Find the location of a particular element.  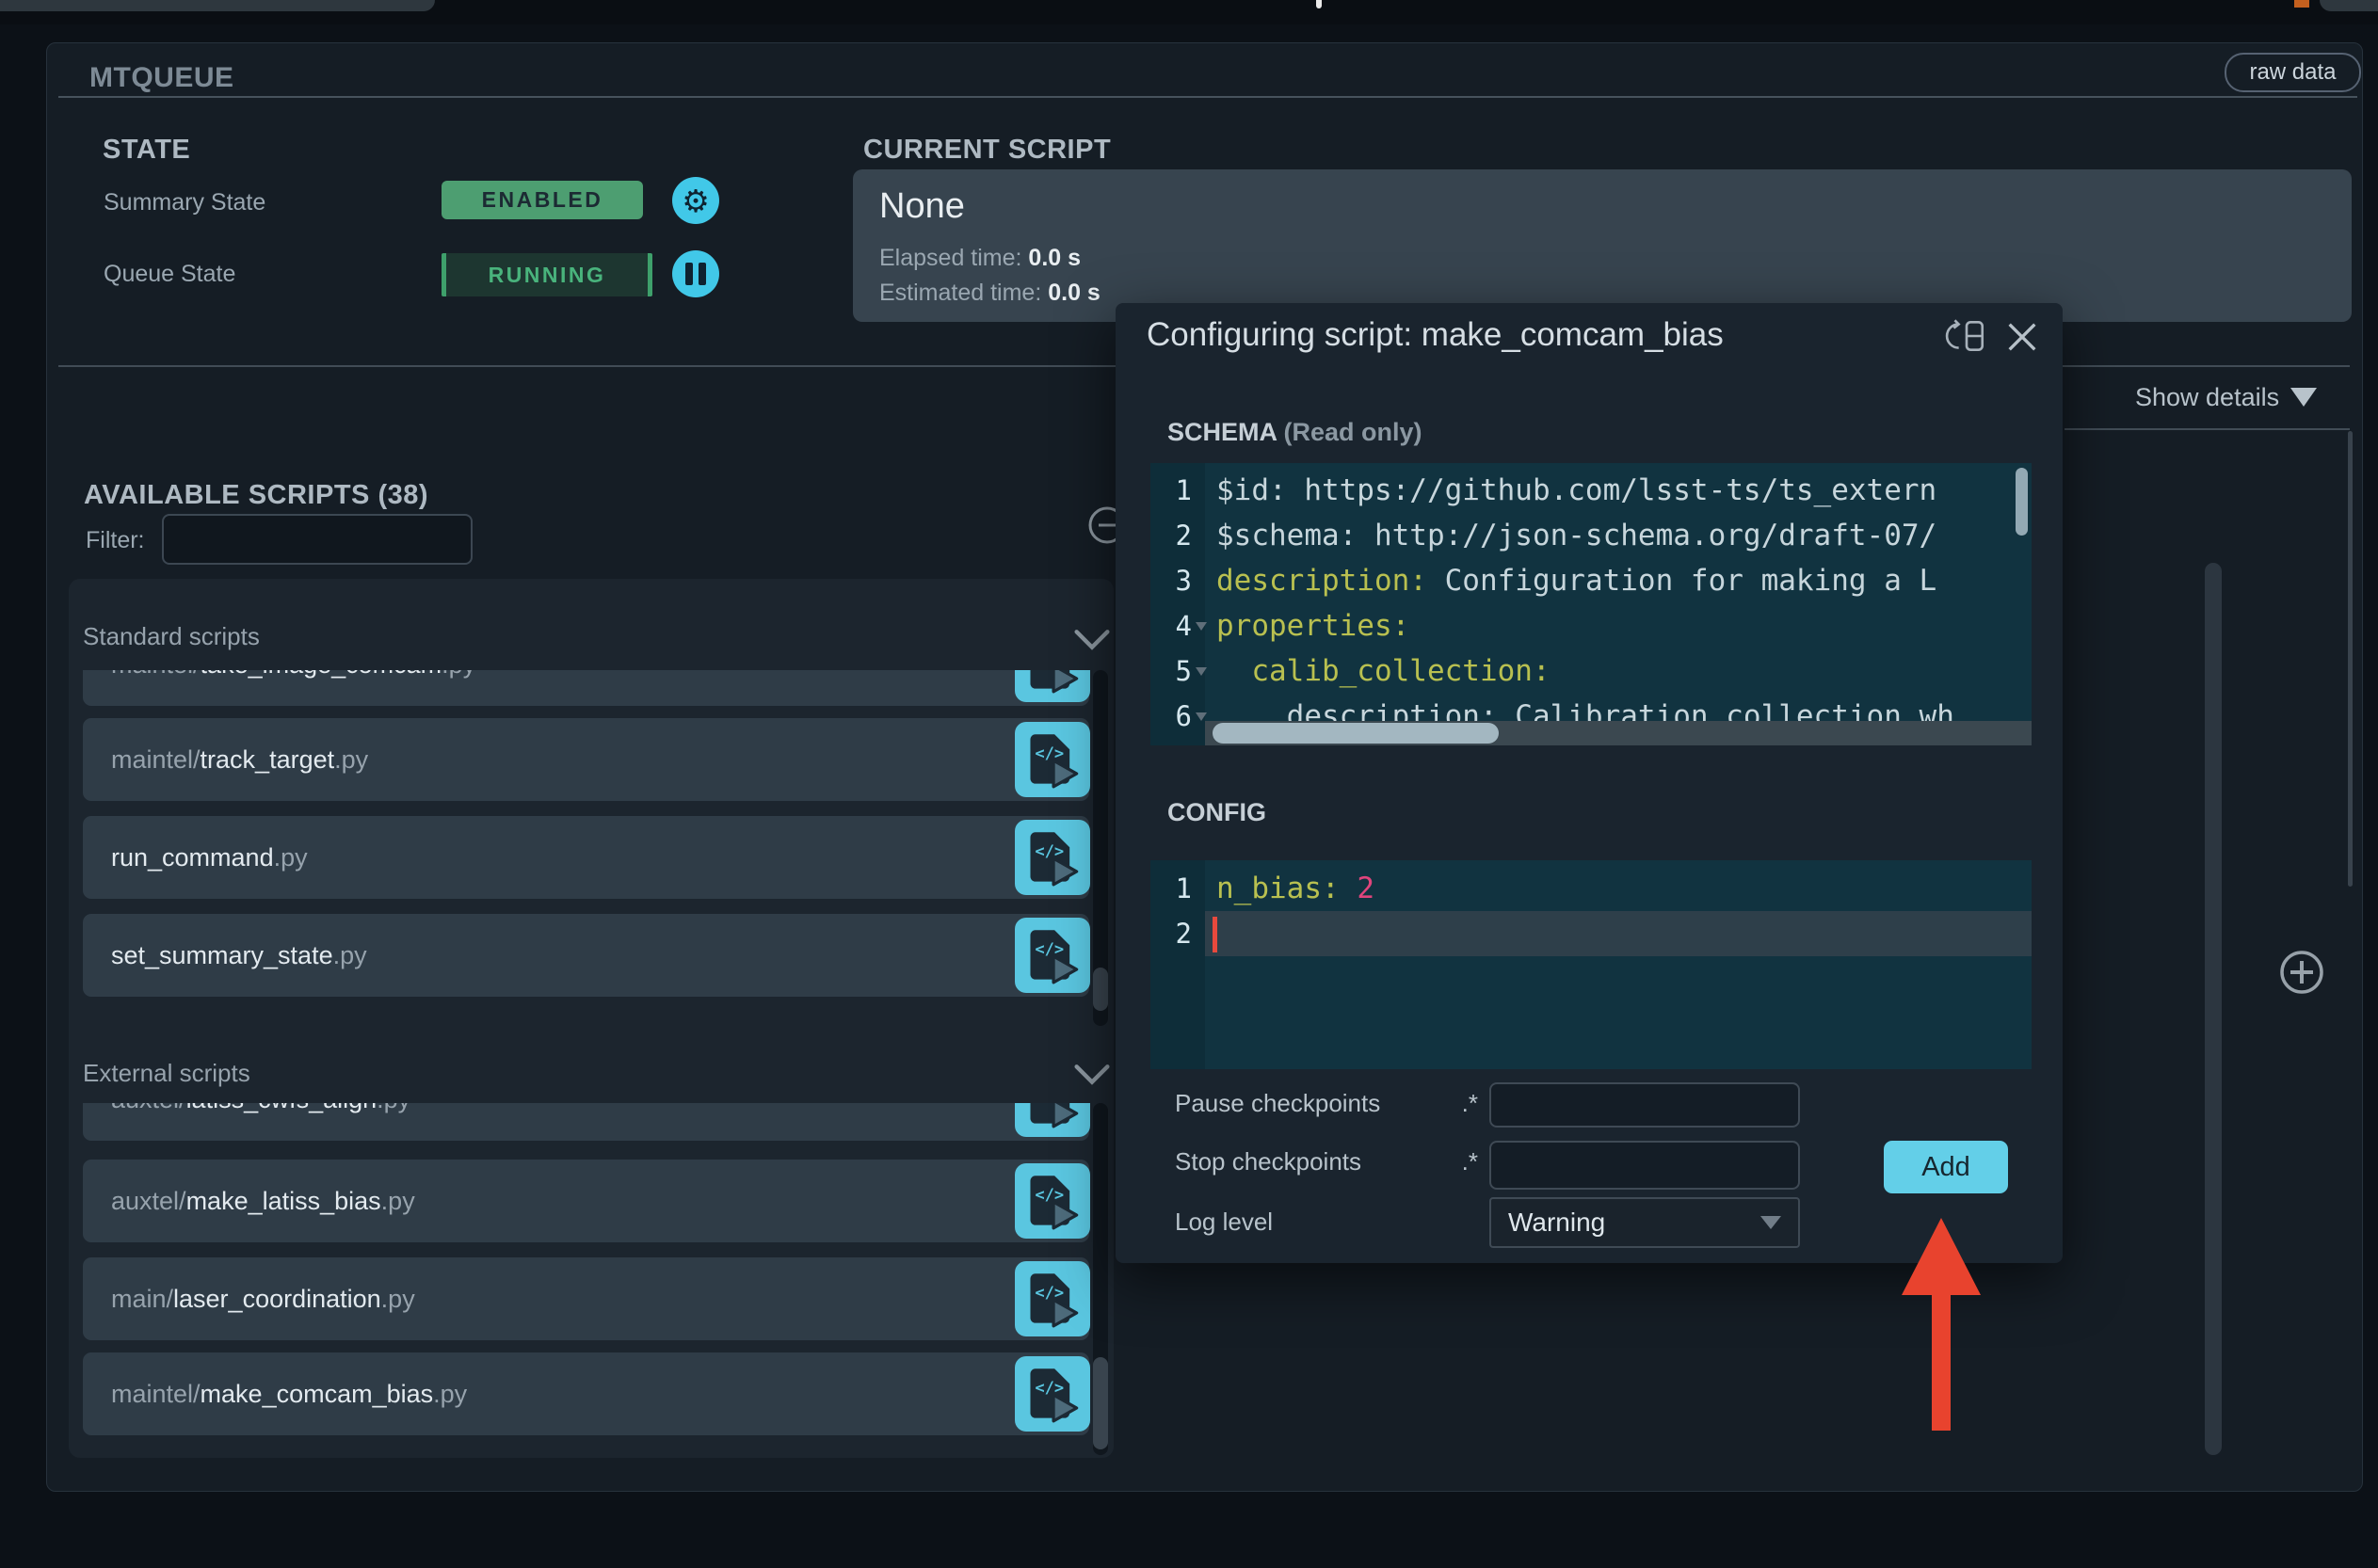

standard-scripts-label: Standard scripts is located at coordinates (171, 636).